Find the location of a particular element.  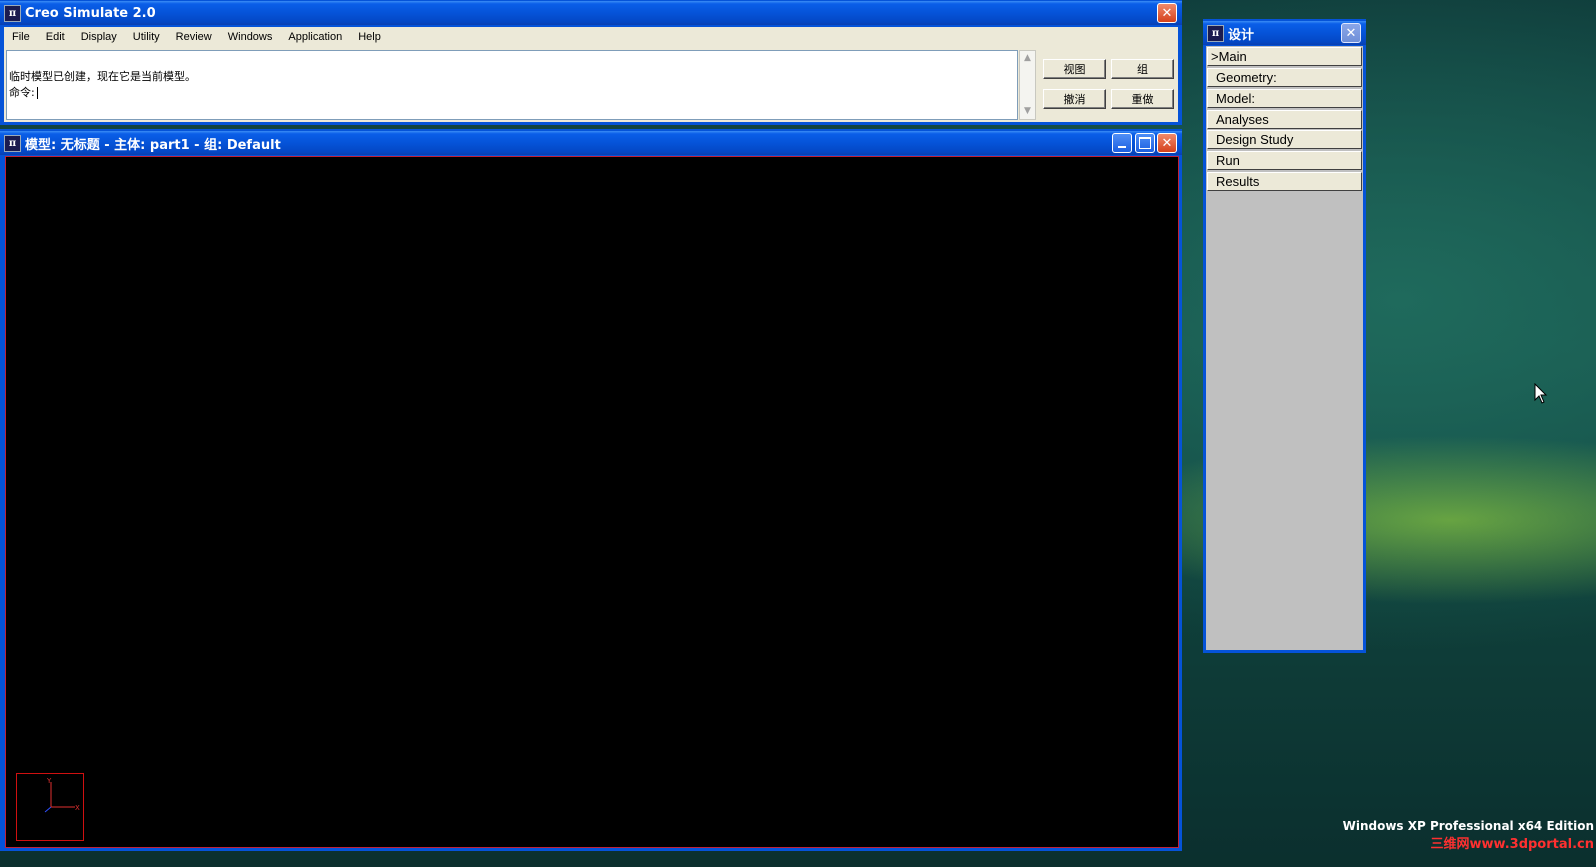

model-window-titlebar: π 模型: 无标题 - 主体: part1 - 组: Default is located at coordinates (591, 143).